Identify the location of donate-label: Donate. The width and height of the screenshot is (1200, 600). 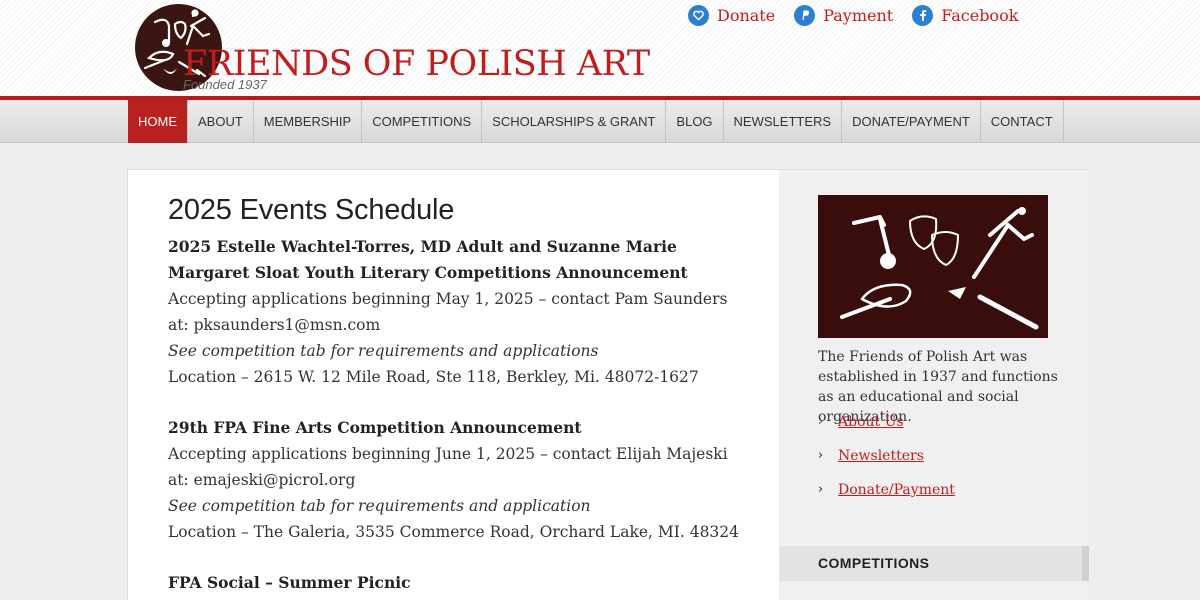
(746, 15).